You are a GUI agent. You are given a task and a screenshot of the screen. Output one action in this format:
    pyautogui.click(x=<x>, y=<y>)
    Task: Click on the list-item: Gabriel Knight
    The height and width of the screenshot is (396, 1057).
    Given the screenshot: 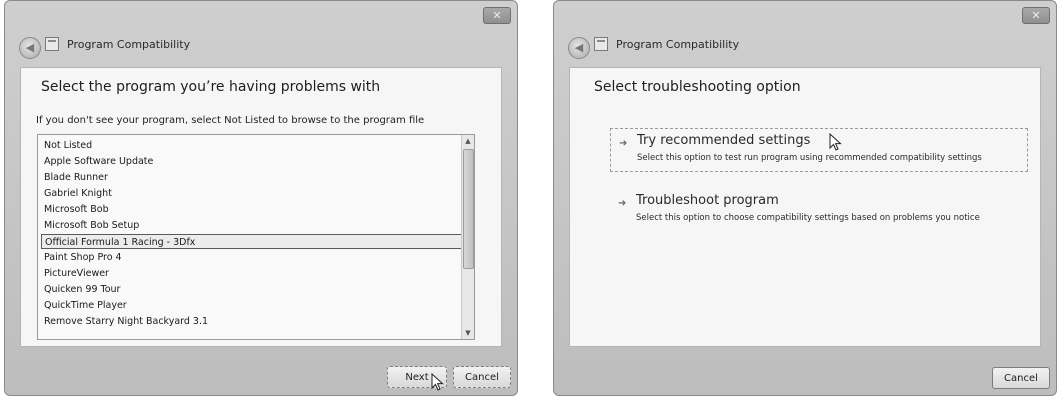 What is the action you would take?
    pyautogui.click(x=253, y=193)
    